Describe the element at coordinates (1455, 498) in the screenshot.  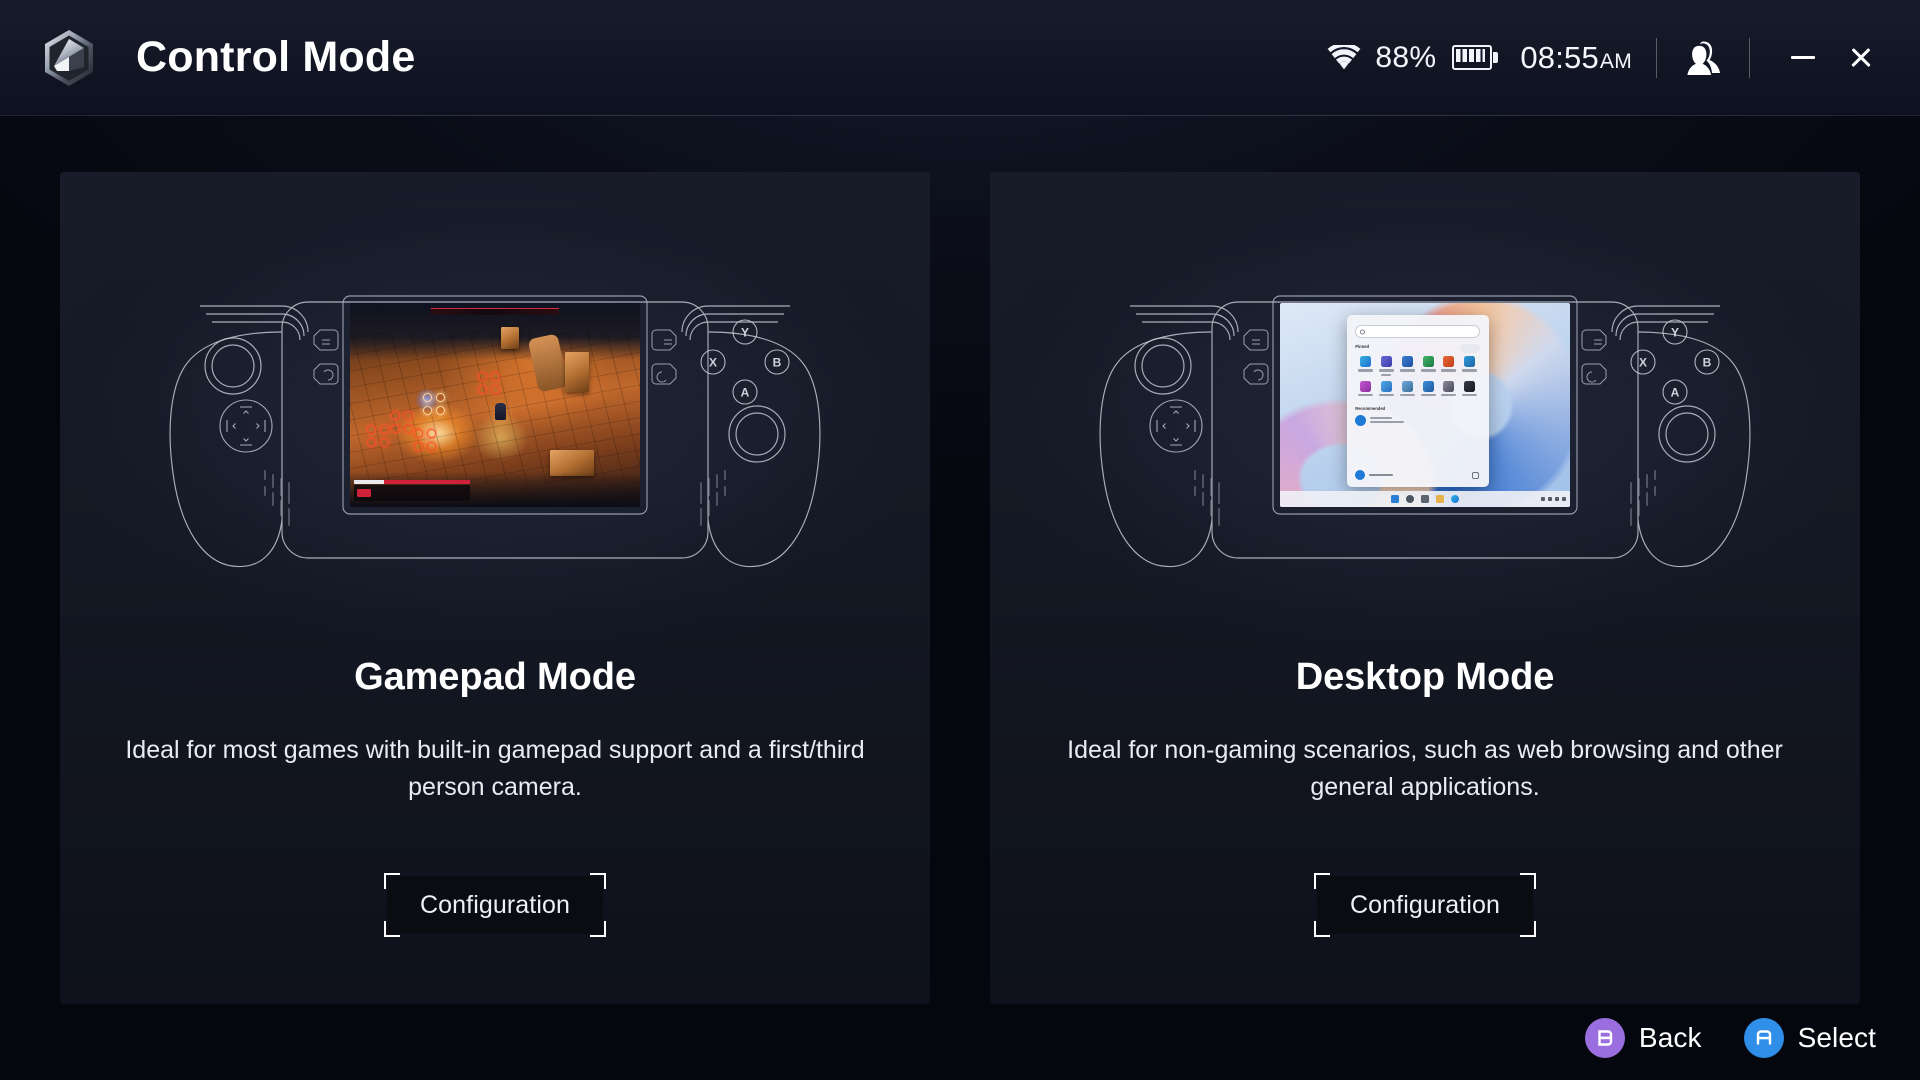
I see `edge-icon` at that location.